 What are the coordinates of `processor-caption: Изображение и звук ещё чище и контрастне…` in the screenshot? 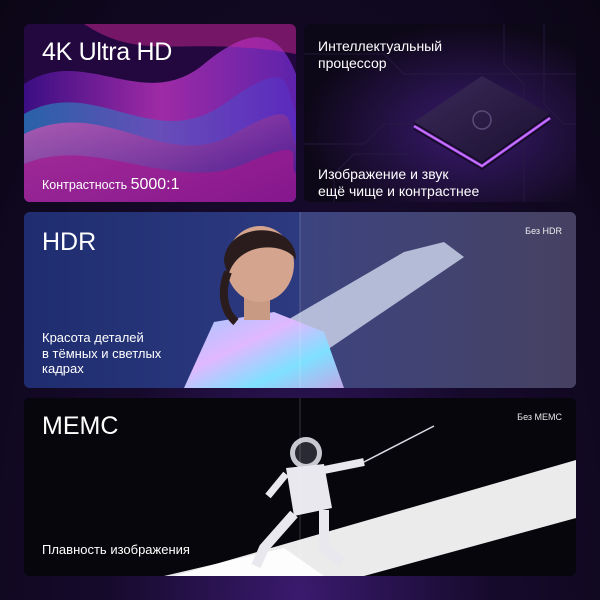 It's located at (398, 183).